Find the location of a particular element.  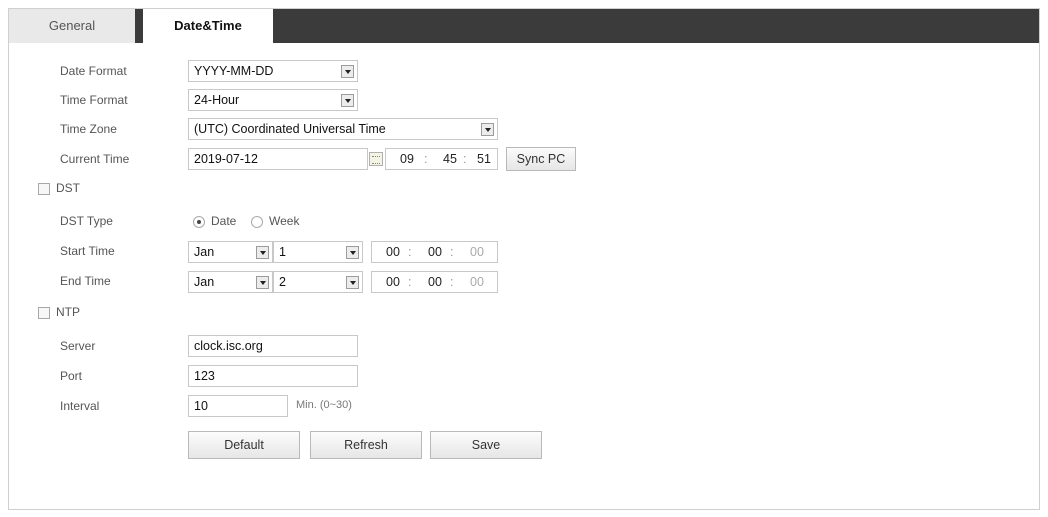

current-hour: 09 is located at coordinates (407, 159).